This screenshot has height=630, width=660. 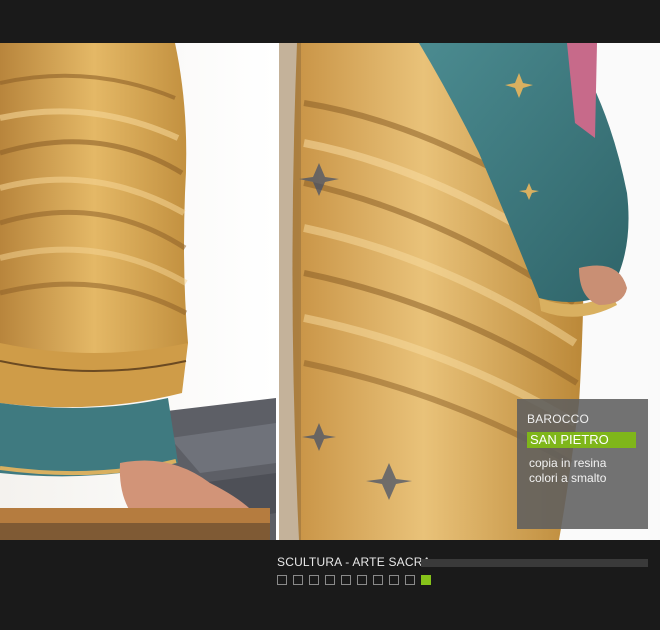 What do you see at coordinates (354, 580) in the screenshot?
I see `gallery-pager` at bounding box center [354, 580].